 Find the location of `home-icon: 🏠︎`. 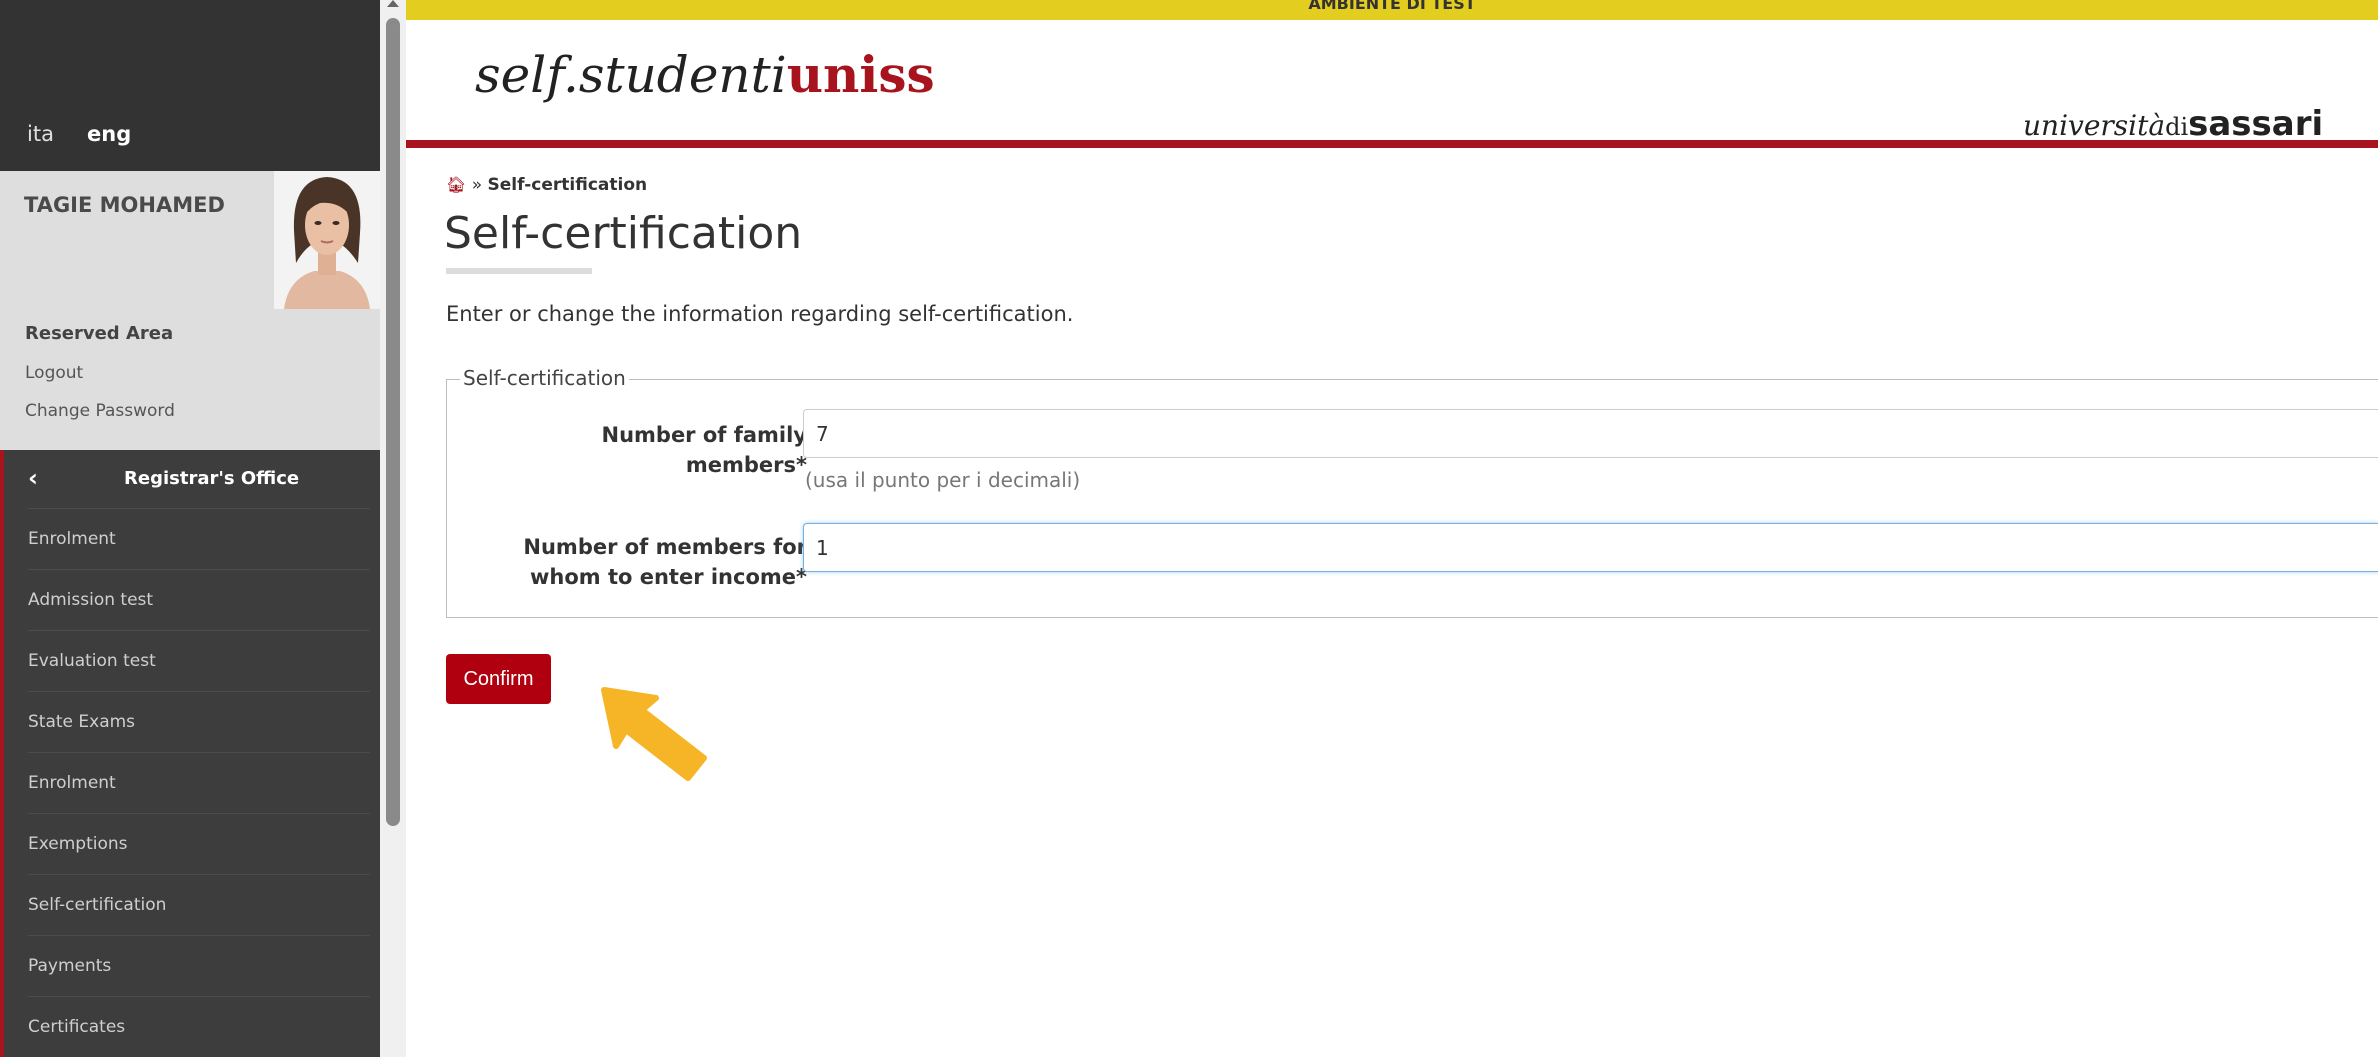

home-icon: 🏠︎ is located at coordinates (456, 184).